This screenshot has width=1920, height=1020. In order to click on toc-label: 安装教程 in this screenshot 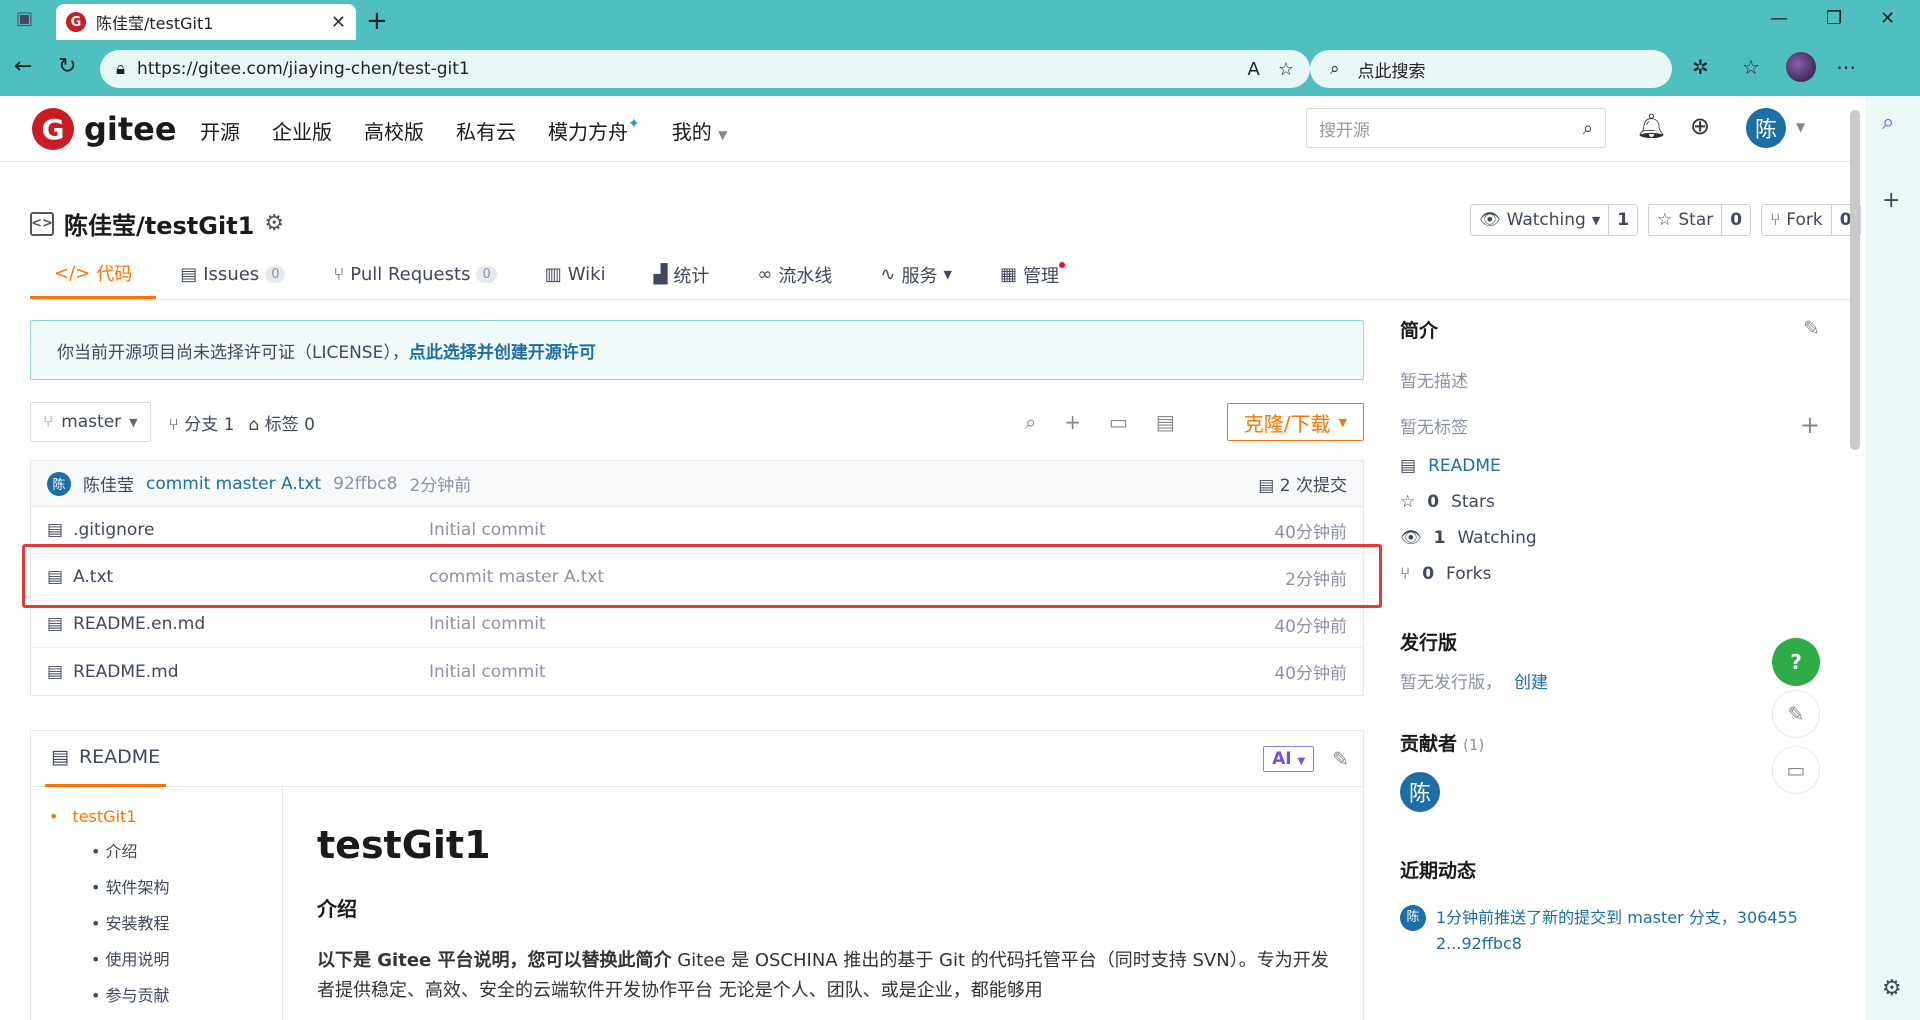, I will do `click(137, 923)`.